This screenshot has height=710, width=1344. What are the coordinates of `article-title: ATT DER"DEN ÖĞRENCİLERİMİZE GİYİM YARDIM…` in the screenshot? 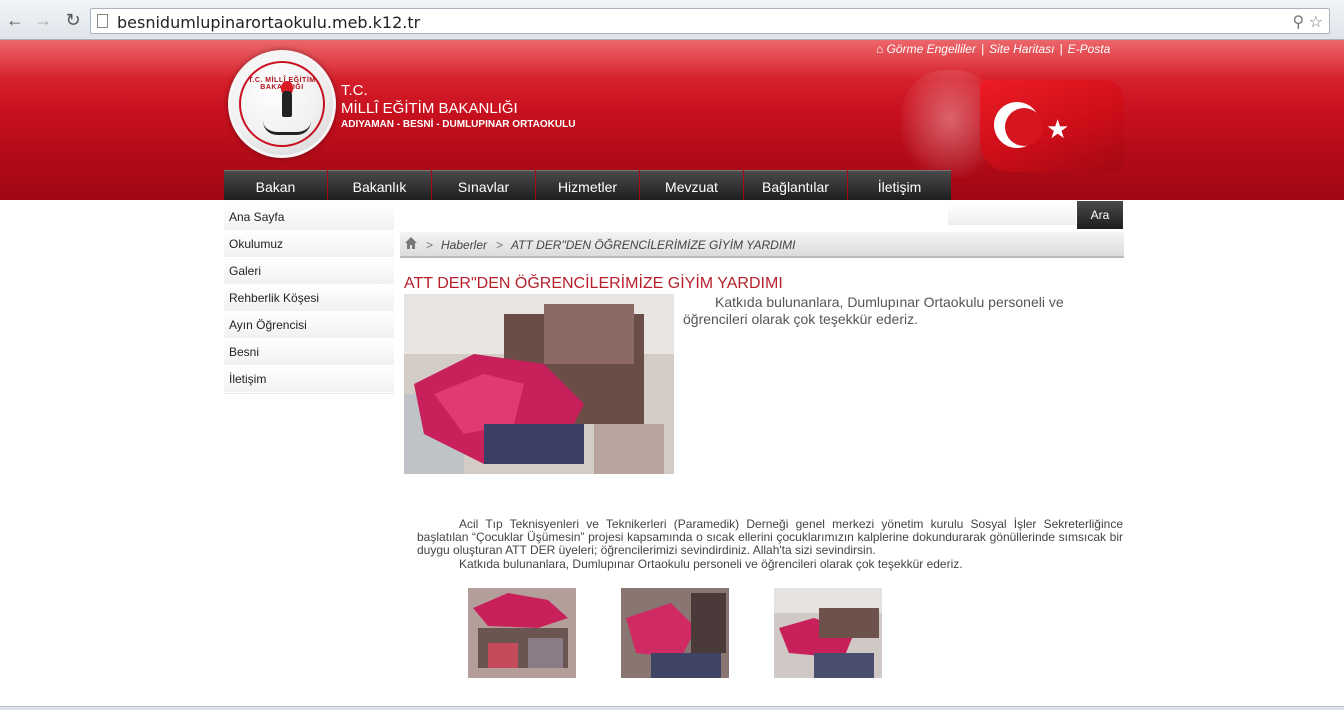 It's located at (593, 283).